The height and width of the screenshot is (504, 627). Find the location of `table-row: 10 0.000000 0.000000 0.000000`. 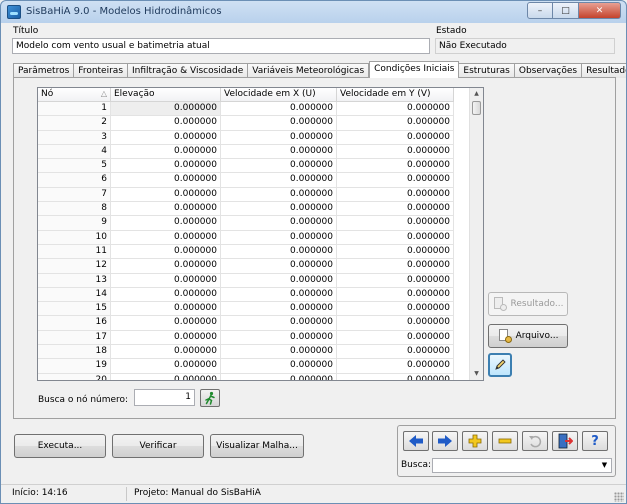

table-row: 10 0.000000 0.000000 0.000000 is located at coordinates (246, 237).